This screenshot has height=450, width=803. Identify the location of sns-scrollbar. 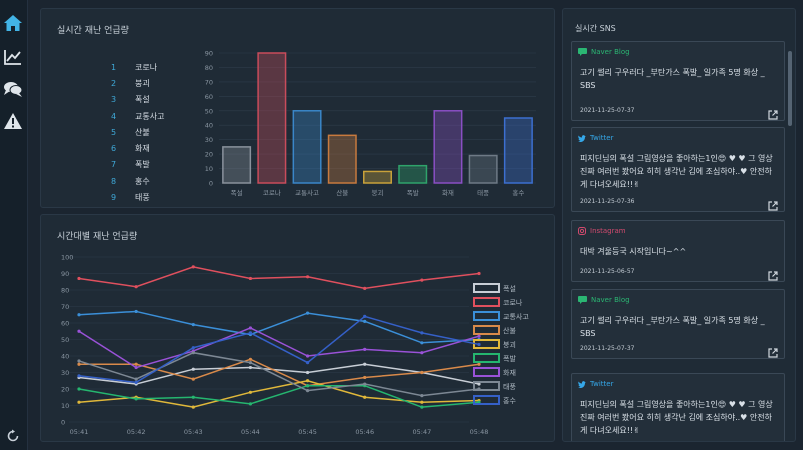
(790, 88).